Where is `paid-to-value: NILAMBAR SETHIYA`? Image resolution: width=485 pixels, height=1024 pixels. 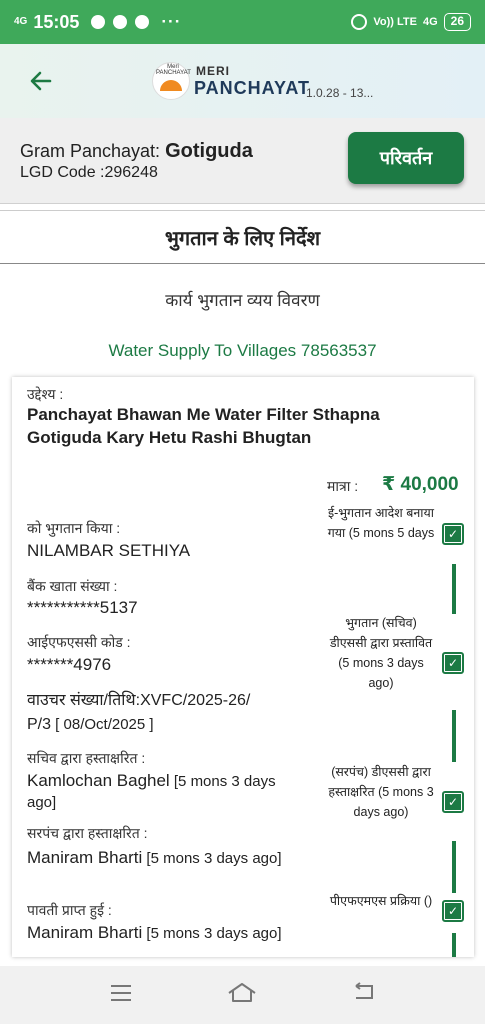 paid-to-value: NILAMBAR SETHIYA is located at coordinates (109, 550).